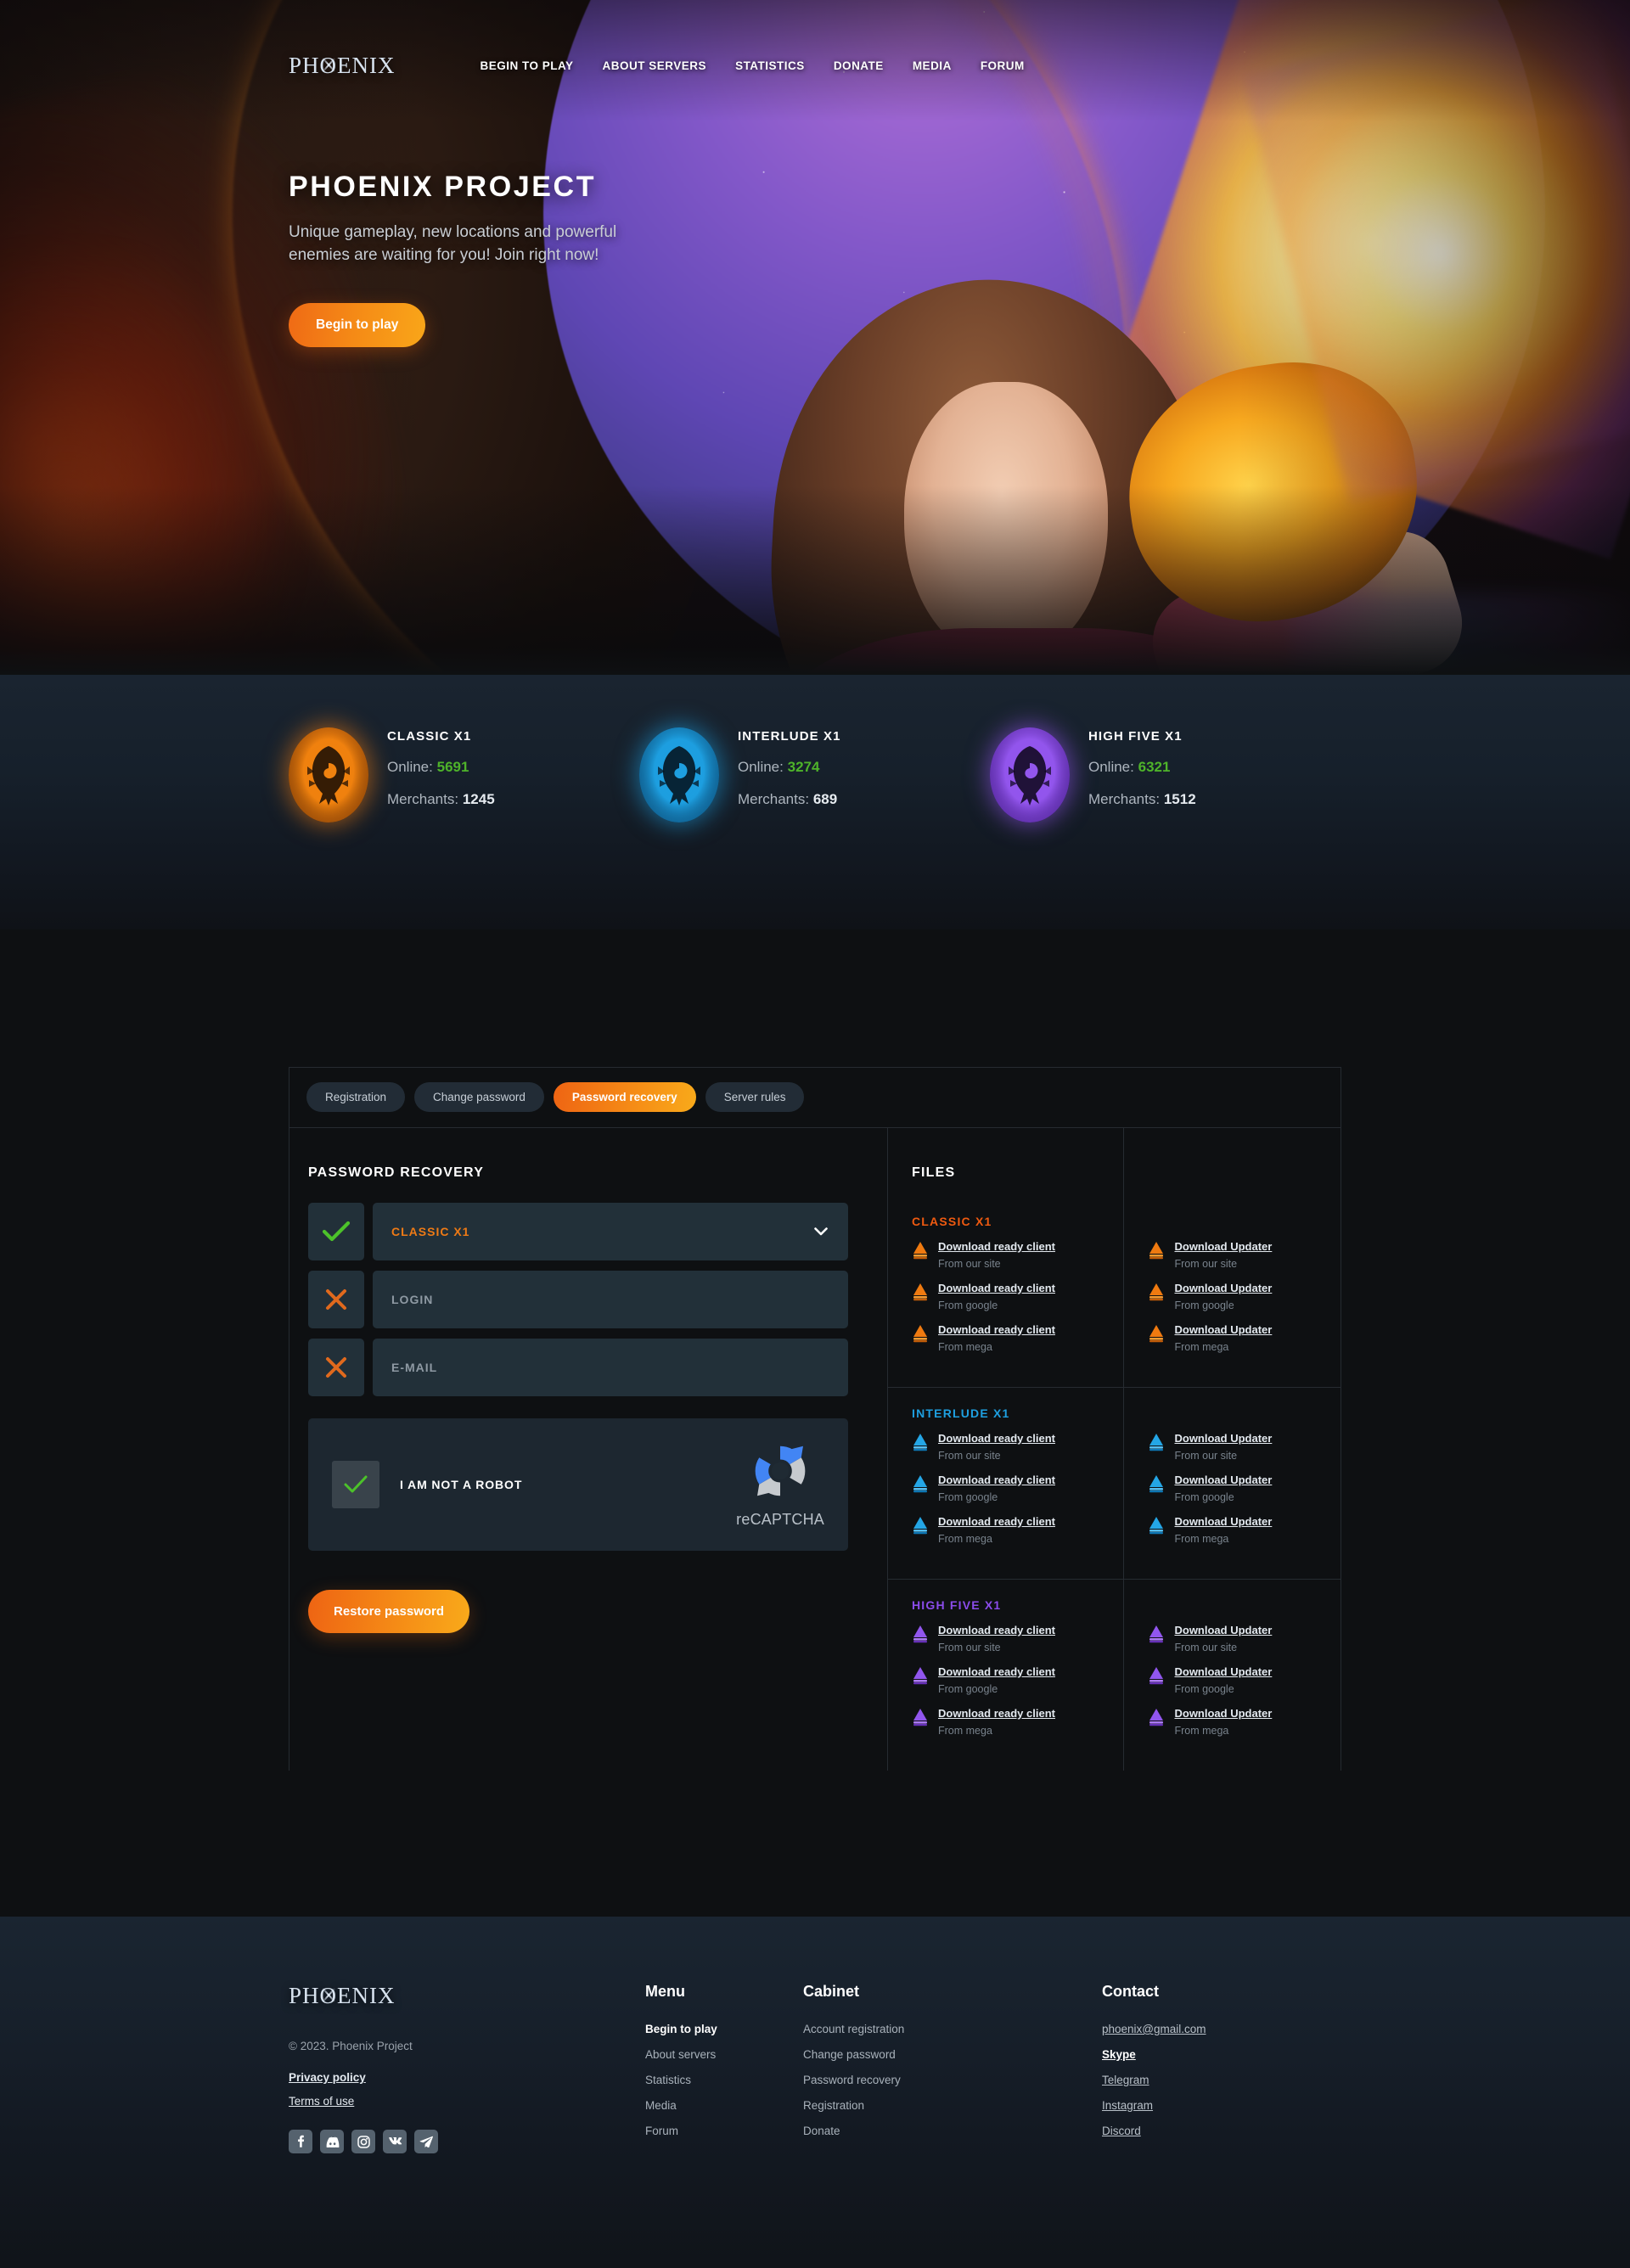  Describe the element at coordinates (1181, 2029) in the screenshot. I see `footer-contact-email: phoenix@gmail.com` at that location.